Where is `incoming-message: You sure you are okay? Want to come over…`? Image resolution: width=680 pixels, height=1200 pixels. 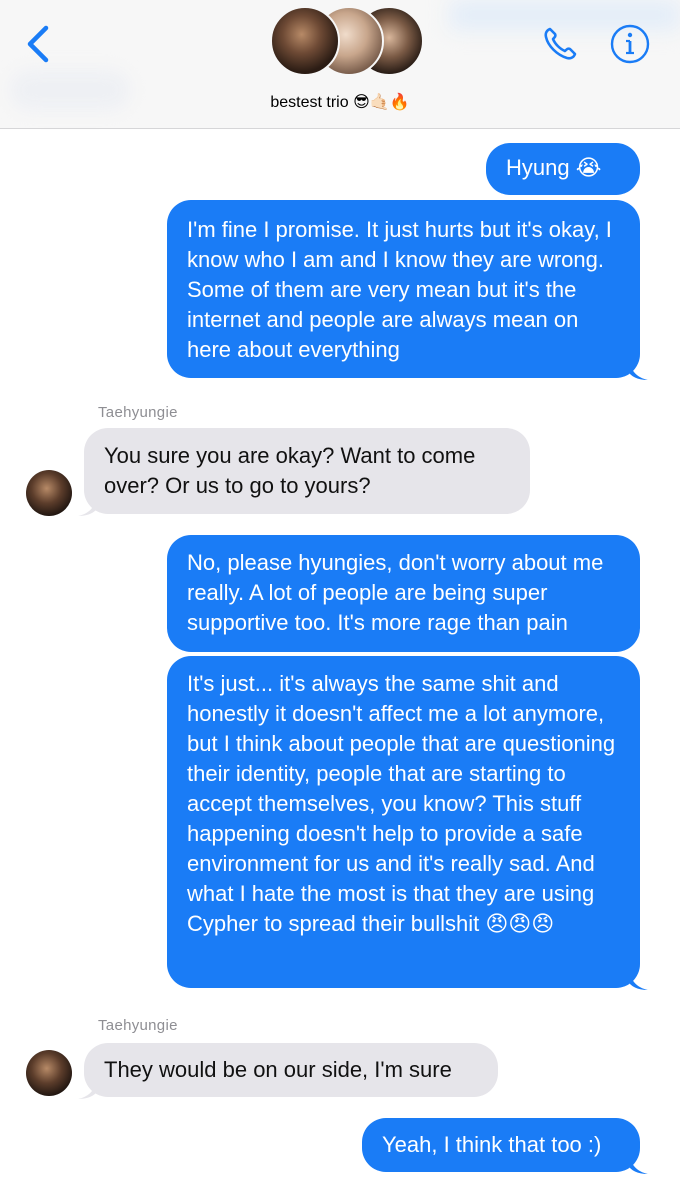
incoming-message: You sure you are okay? Want to come over… is located at coordinates (307, 471).